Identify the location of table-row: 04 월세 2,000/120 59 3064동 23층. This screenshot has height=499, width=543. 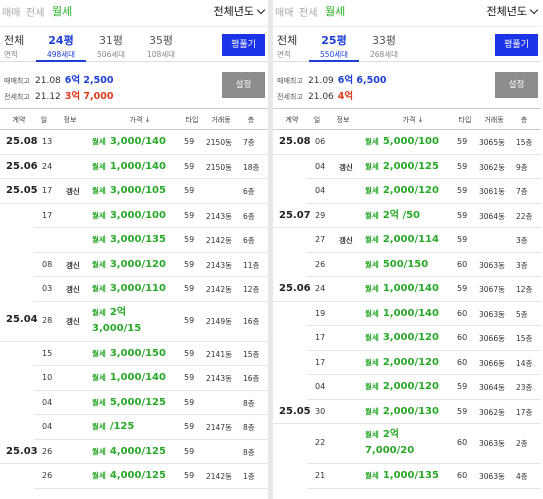
(407, 387).